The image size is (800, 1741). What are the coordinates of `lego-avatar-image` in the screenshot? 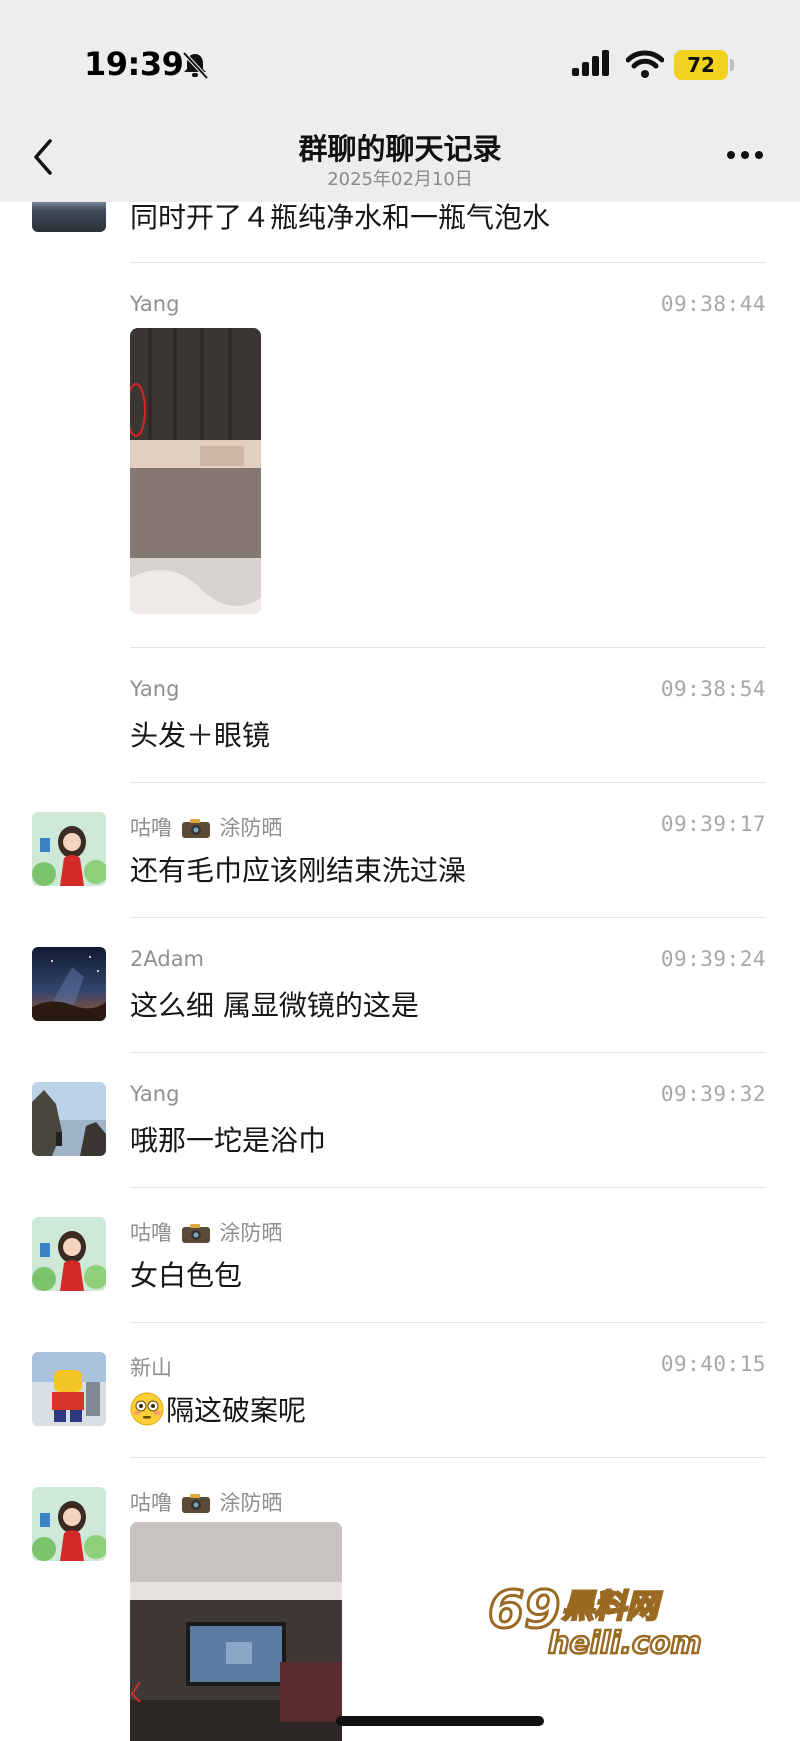 It's located at (69, 1389).